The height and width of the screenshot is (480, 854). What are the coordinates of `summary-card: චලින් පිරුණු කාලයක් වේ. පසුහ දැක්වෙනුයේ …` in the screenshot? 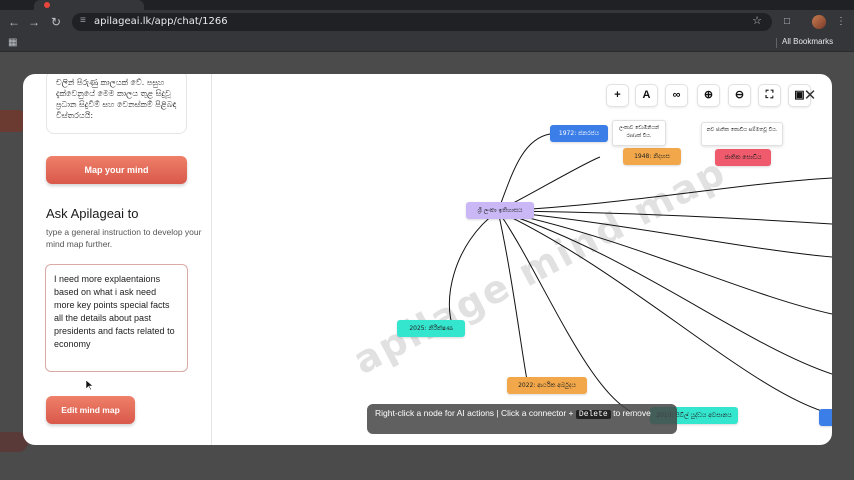 It's located at (116, 104).